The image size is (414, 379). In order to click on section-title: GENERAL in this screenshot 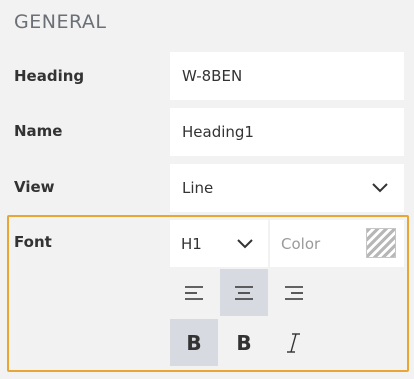, I will do `click(60, 22)`.